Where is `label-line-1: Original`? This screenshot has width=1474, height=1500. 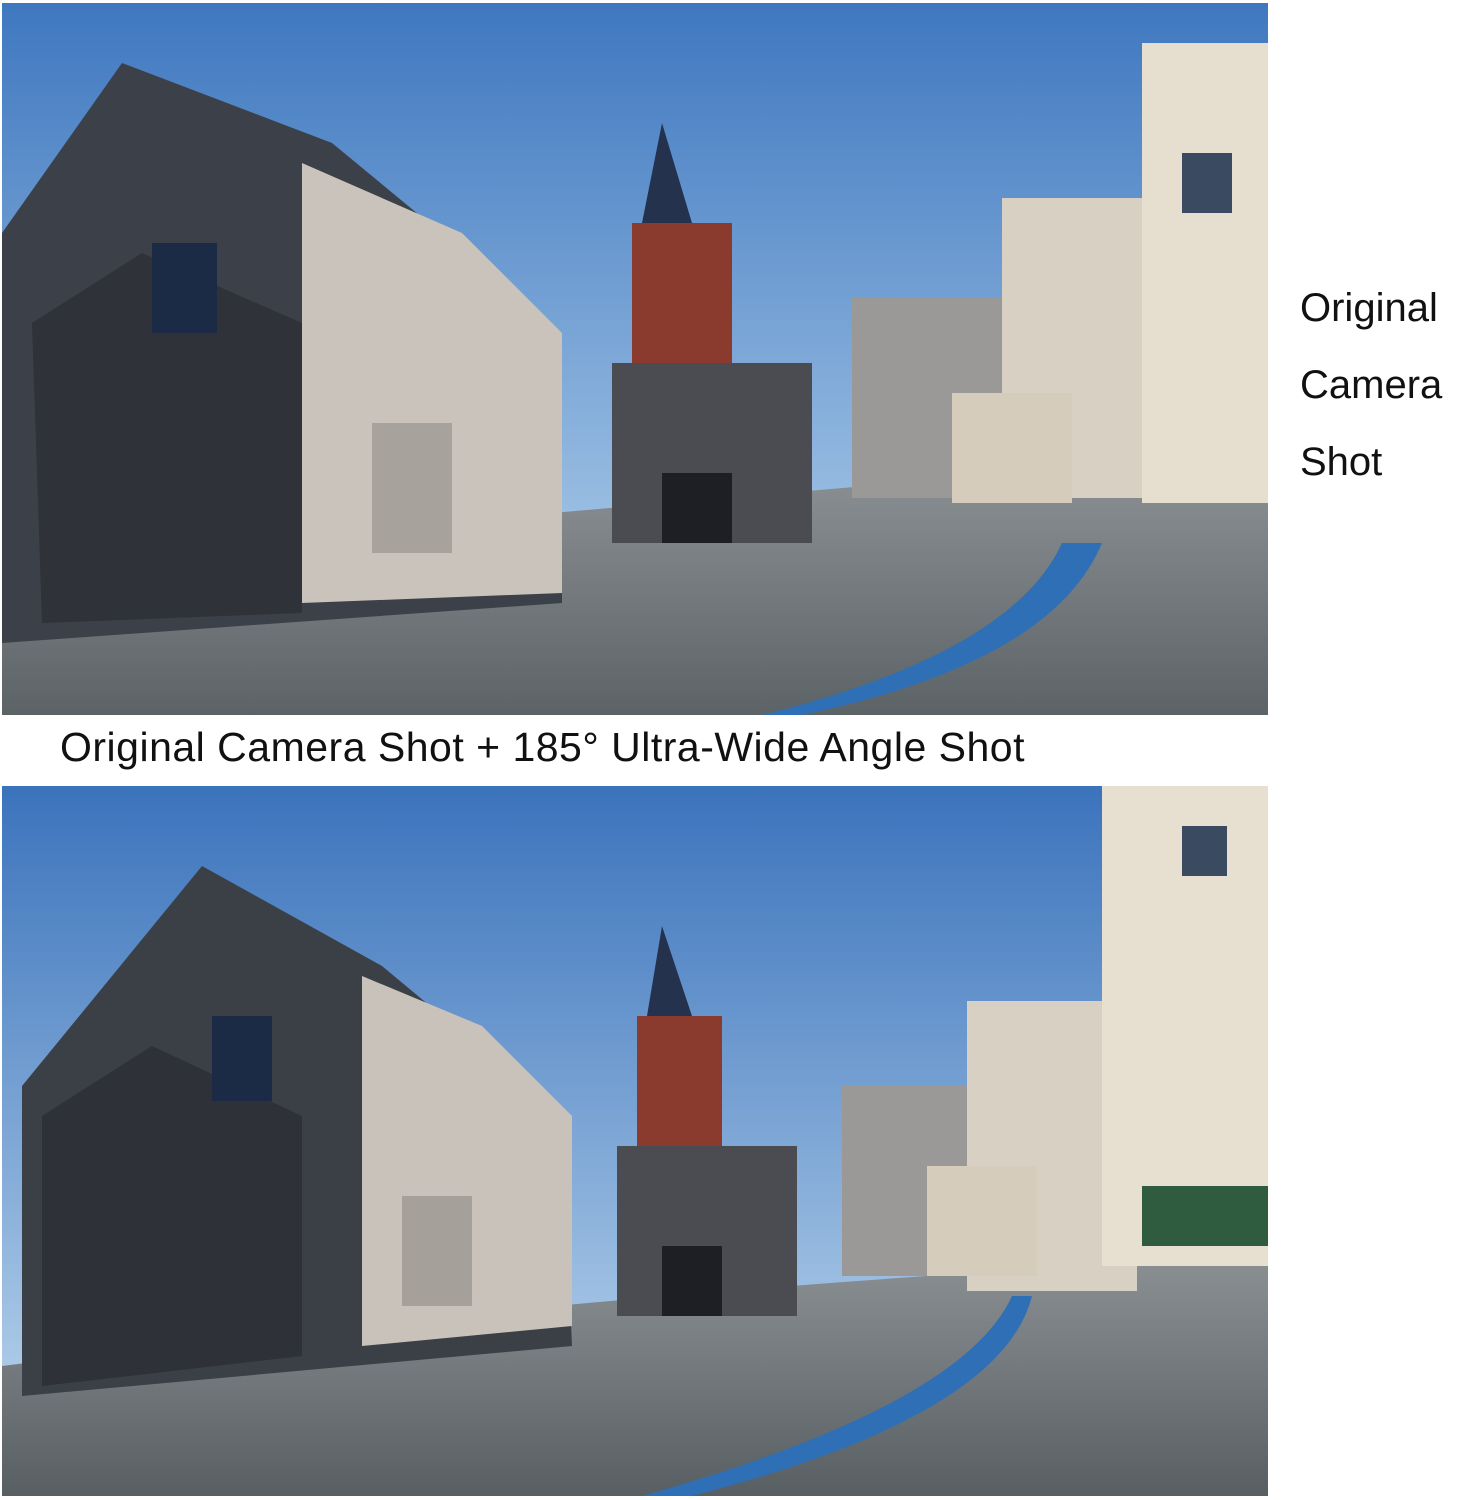 label-line-1: Original is located at coordinates (1369, 308).